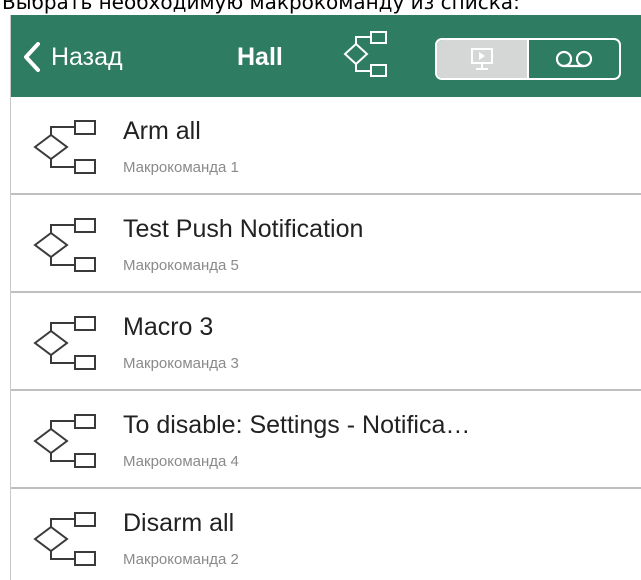  Describe the element at coordinates (179, 523) in the screenshot. I see `macro-title: Disarm all` at that location.